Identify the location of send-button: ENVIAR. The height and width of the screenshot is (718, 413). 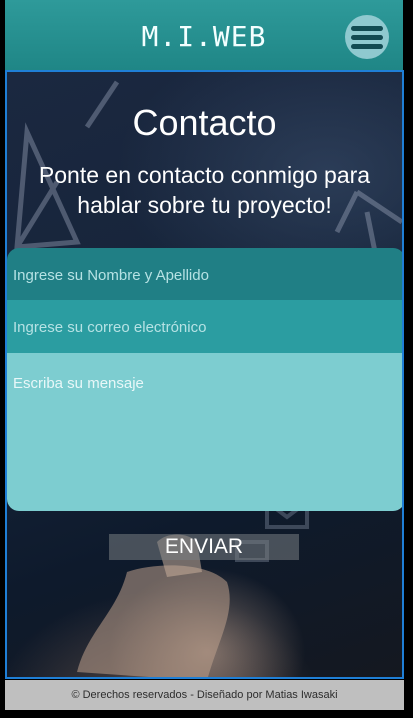
(204, 547).